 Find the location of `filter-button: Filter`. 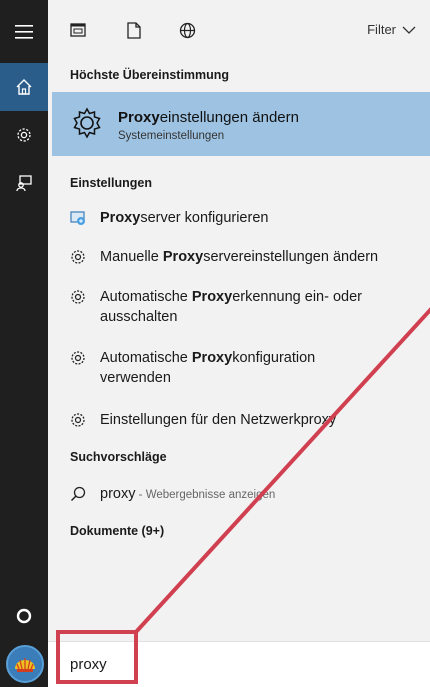

filter-button: Filter is located at coordinates (391, 29).